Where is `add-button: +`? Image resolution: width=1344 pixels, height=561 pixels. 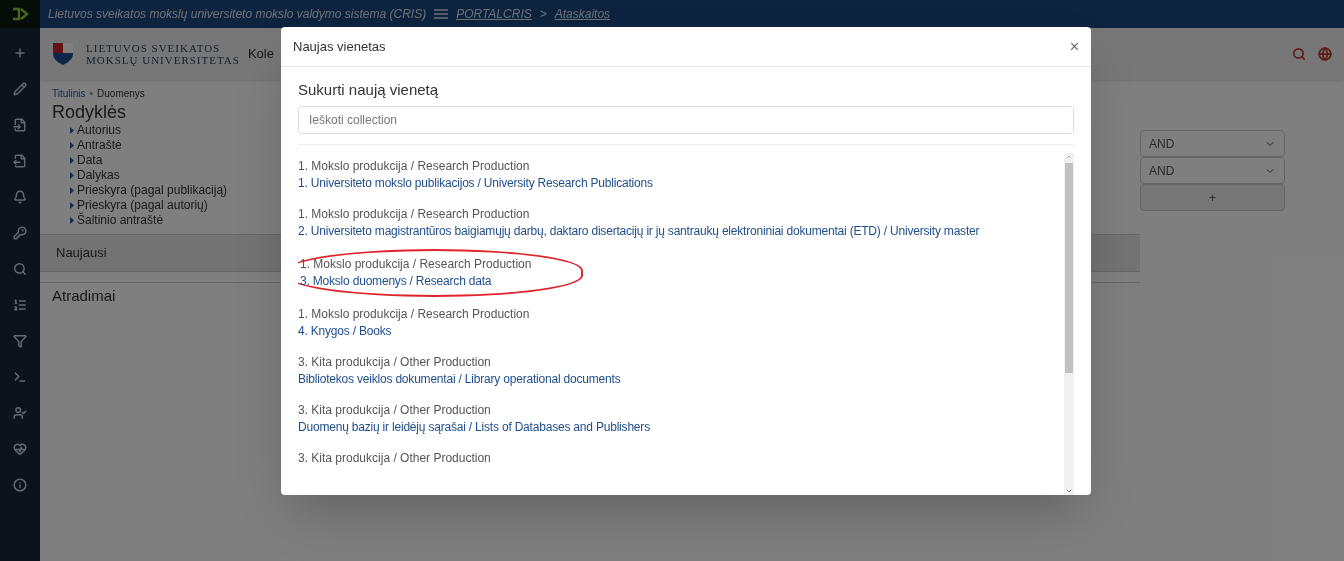 add-button: + is located at coordinates (1212, 197).